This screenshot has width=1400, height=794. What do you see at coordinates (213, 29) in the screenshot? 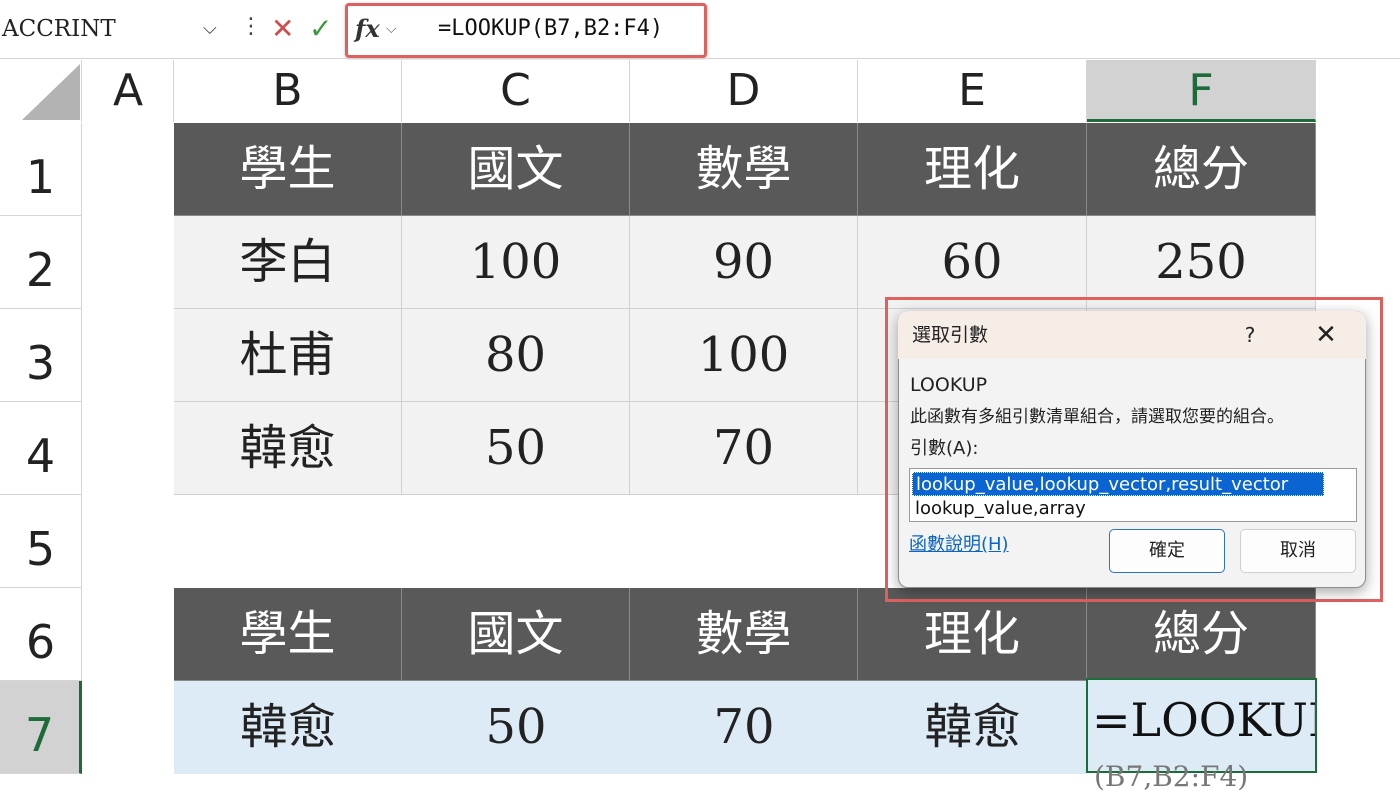
I see `chevron-down-icon: ⌵` at bounding box center [213, 29].